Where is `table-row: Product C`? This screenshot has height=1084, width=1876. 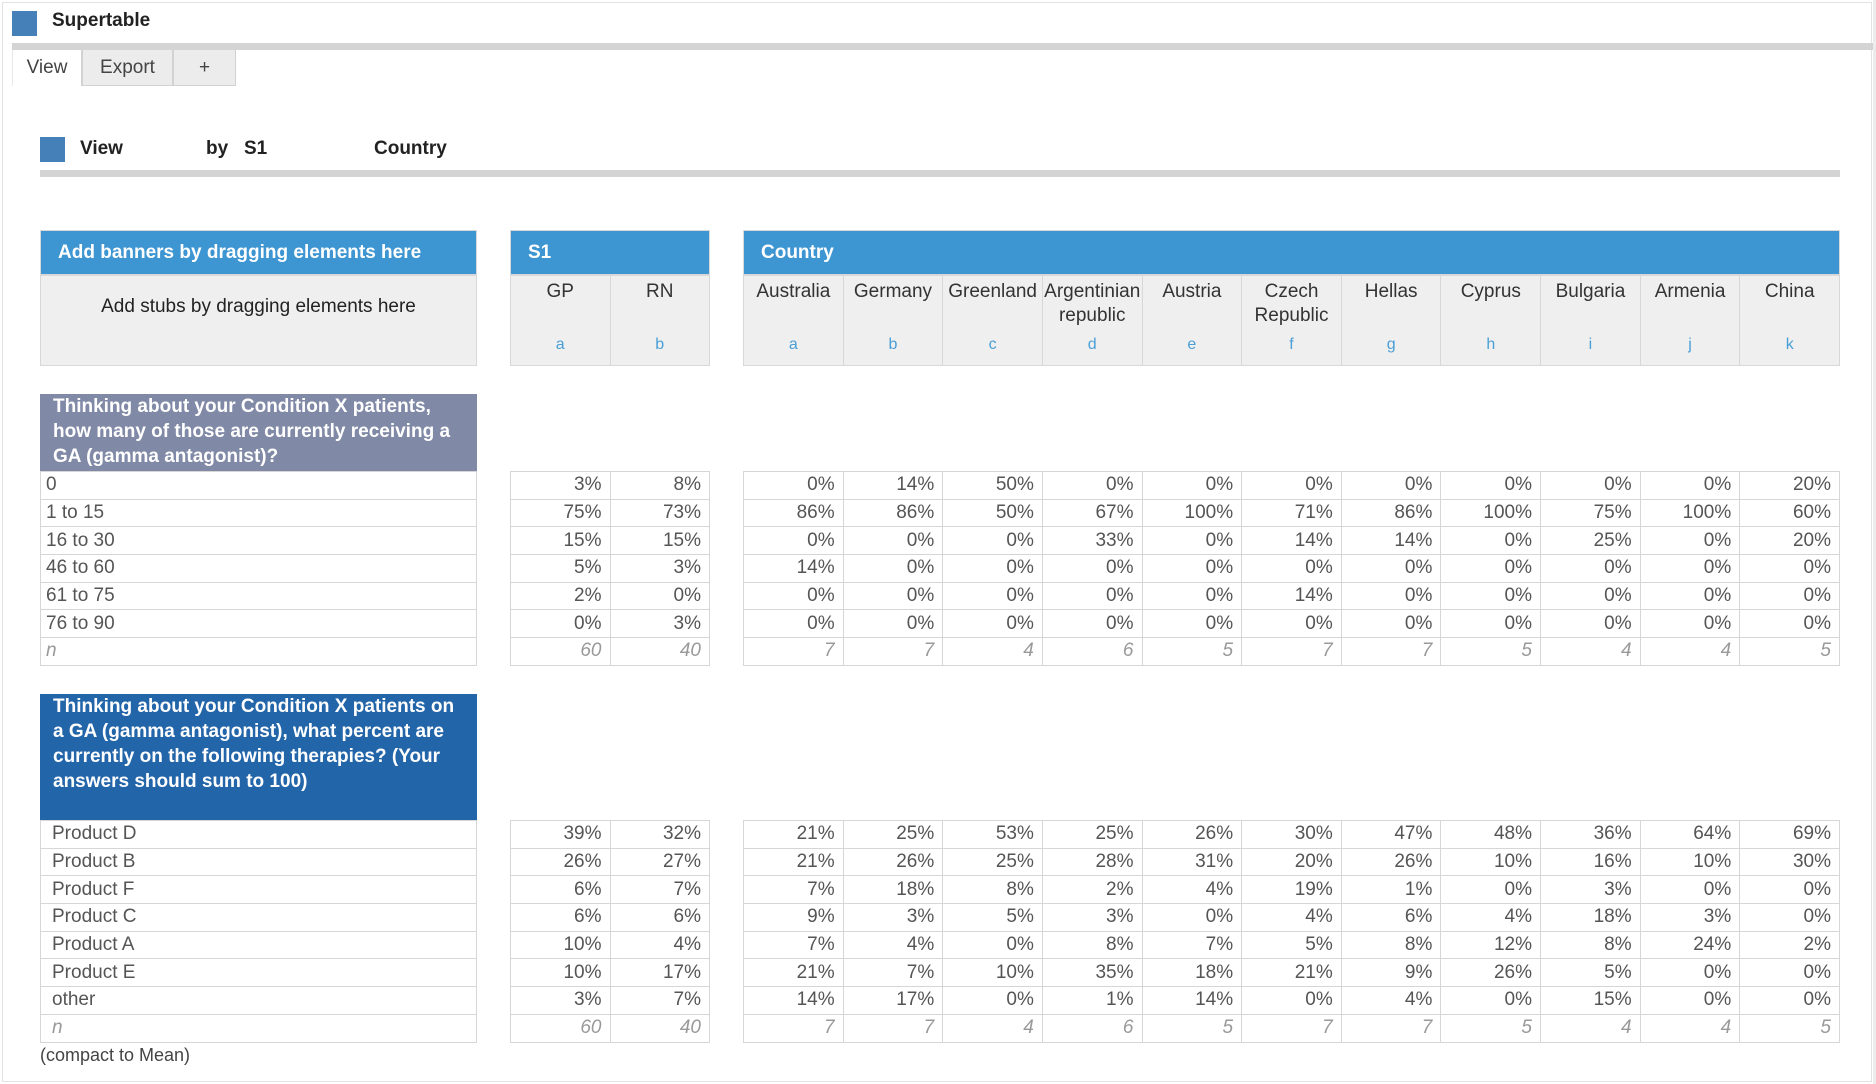
table-row: Product C is located at coordinates (258, 917).